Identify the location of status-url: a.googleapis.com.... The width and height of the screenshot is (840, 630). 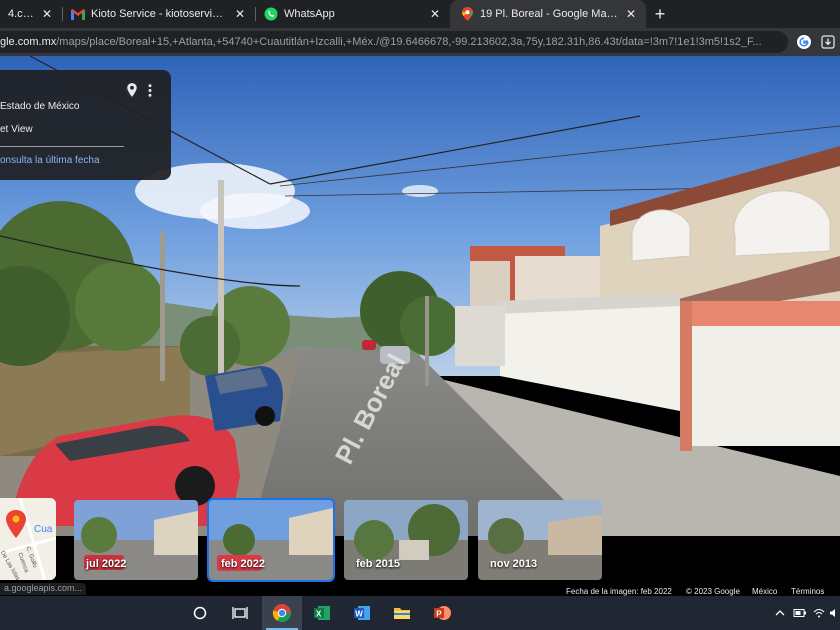
(43, 589).